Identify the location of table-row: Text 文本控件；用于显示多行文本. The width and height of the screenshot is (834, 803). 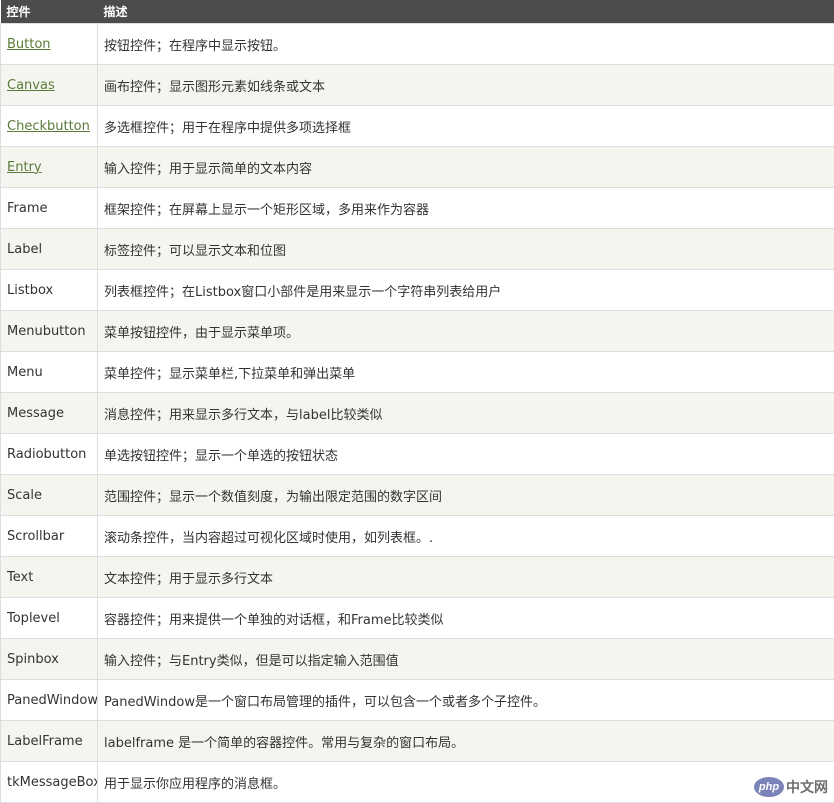
(417, 577).